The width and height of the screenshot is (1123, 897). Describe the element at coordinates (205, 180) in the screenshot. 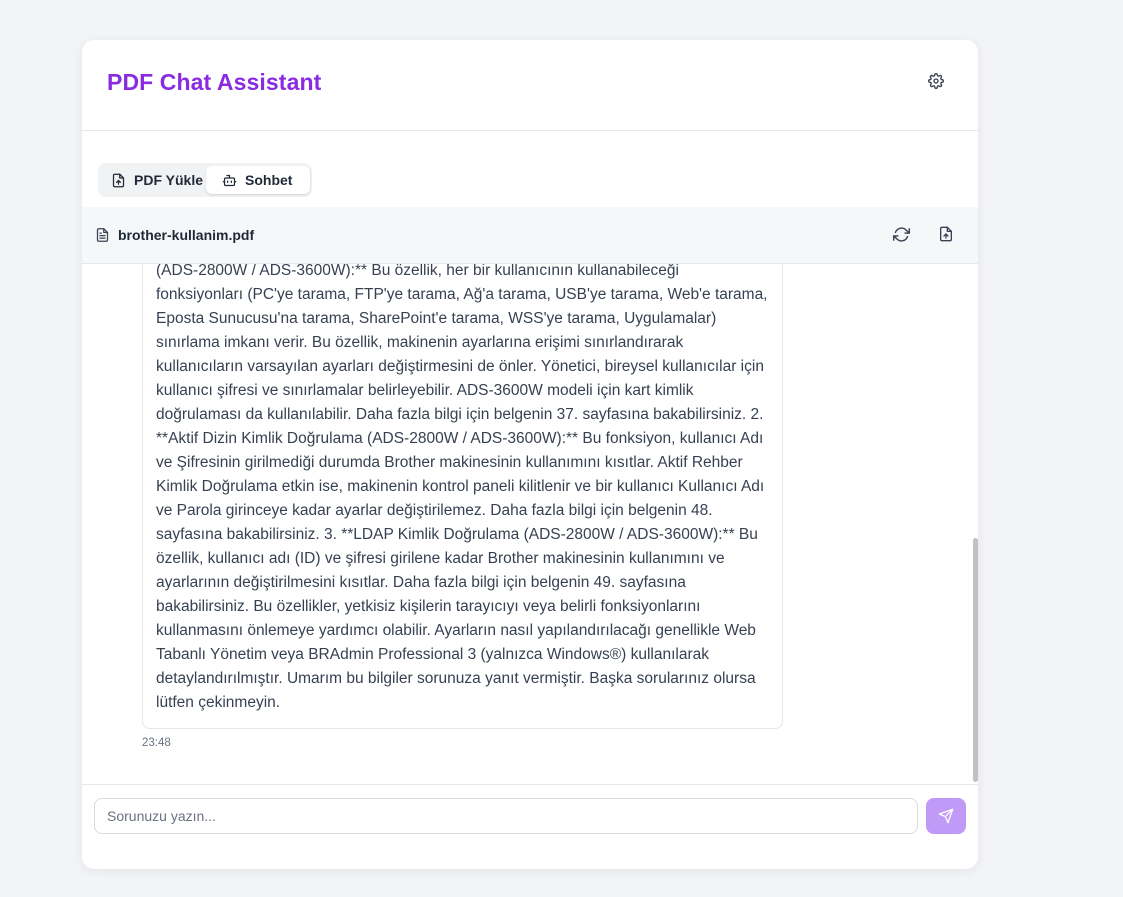

I see `tab-list: PDF Yükle Sohbet` at that location.